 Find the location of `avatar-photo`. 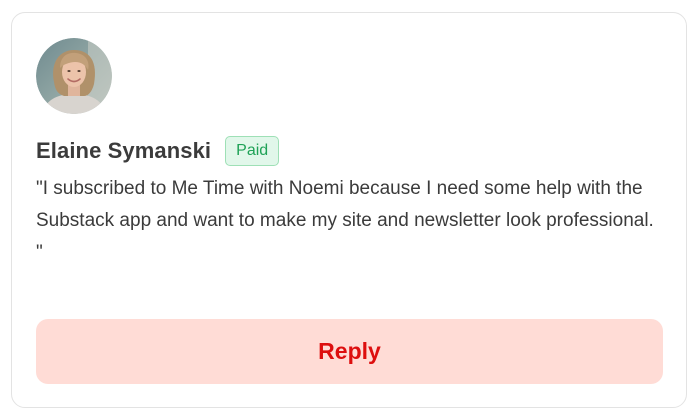

avatar-photo is located at coordinates (74, 76).